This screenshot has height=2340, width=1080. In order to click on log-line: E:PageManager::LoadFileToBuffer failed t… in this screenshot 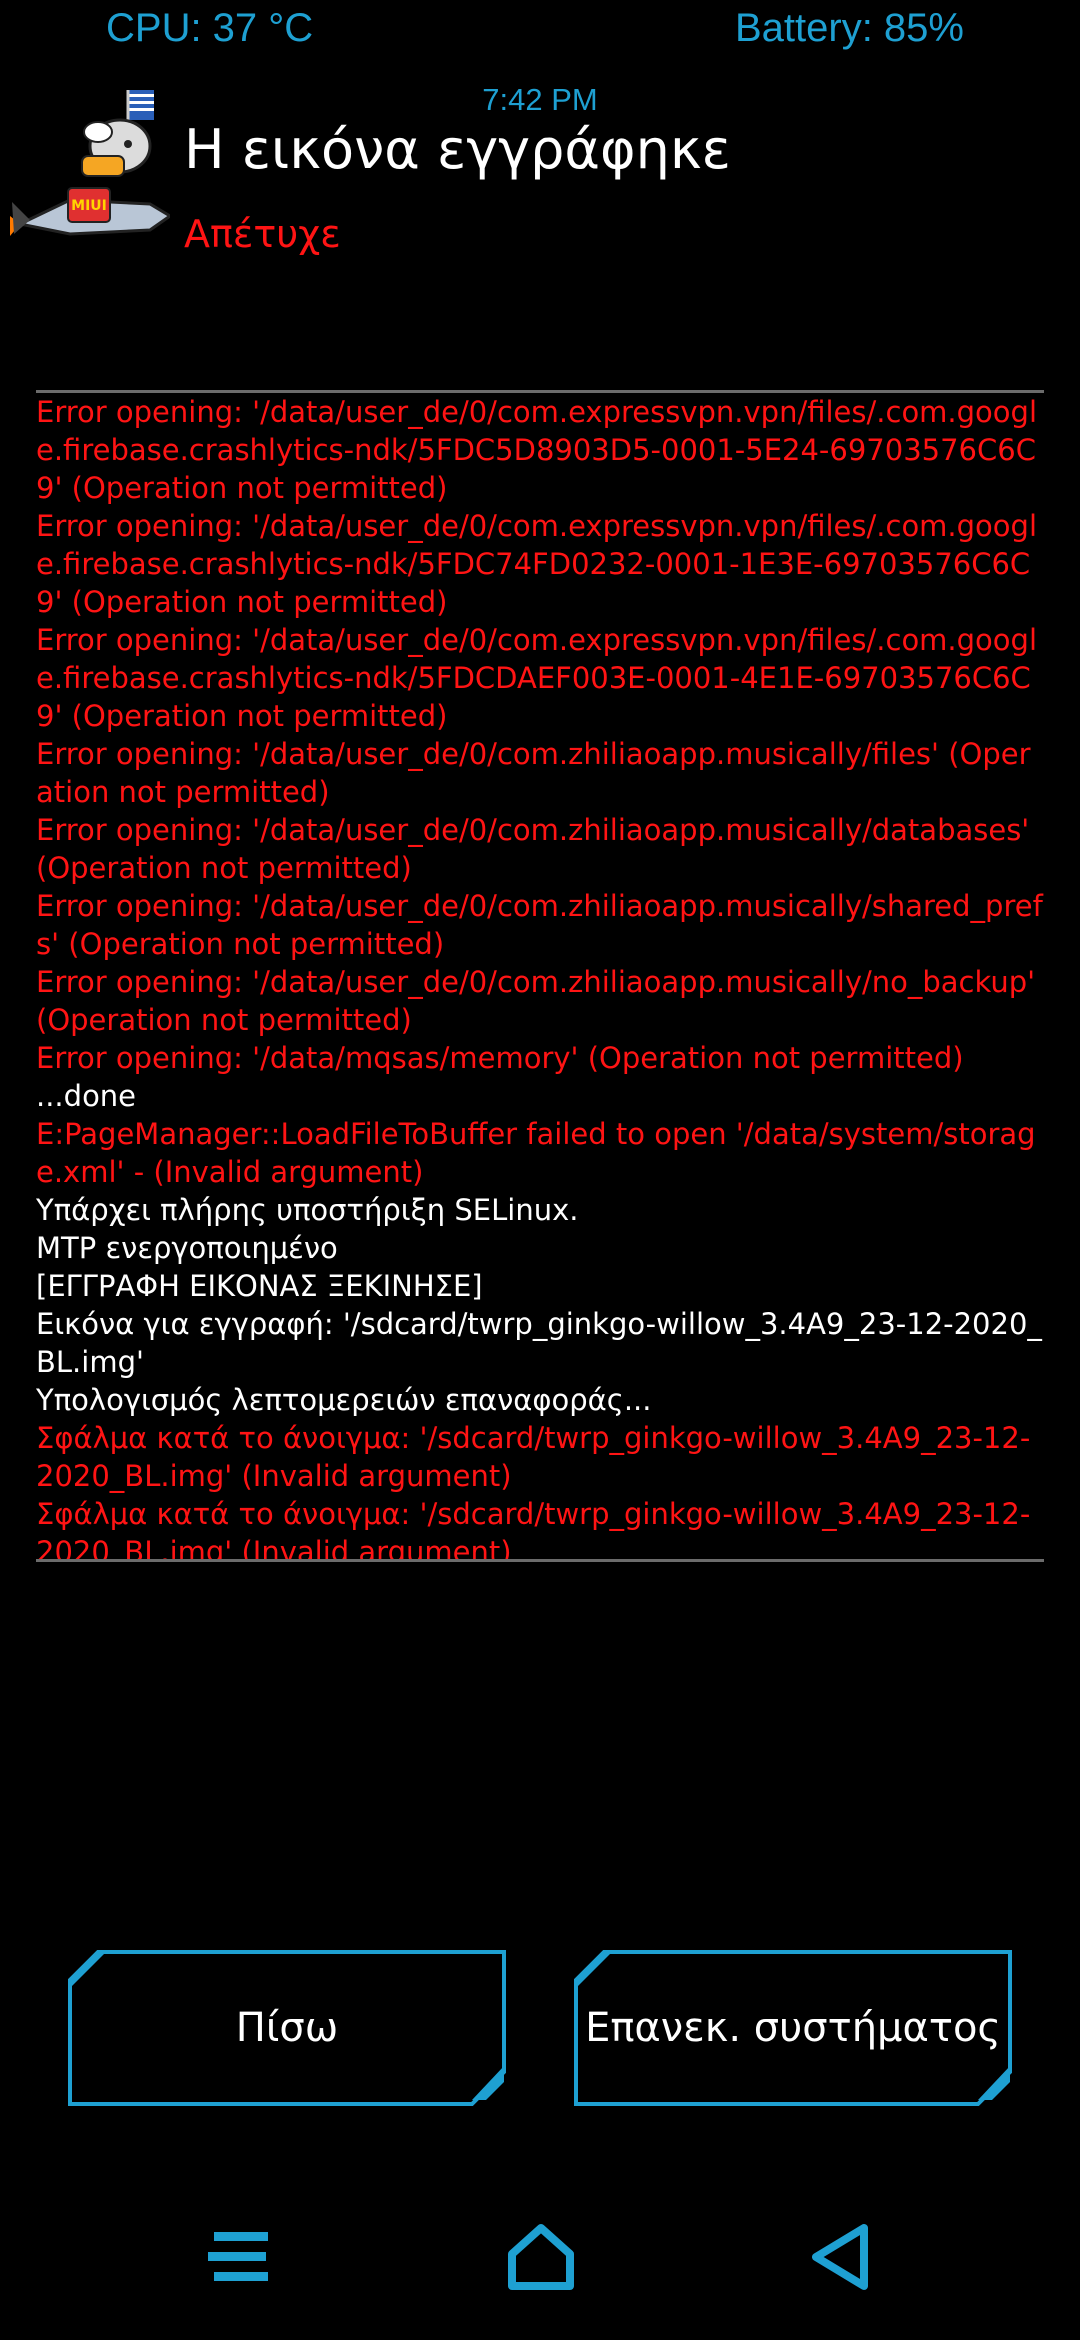, I will do `click(536, 1153)`.